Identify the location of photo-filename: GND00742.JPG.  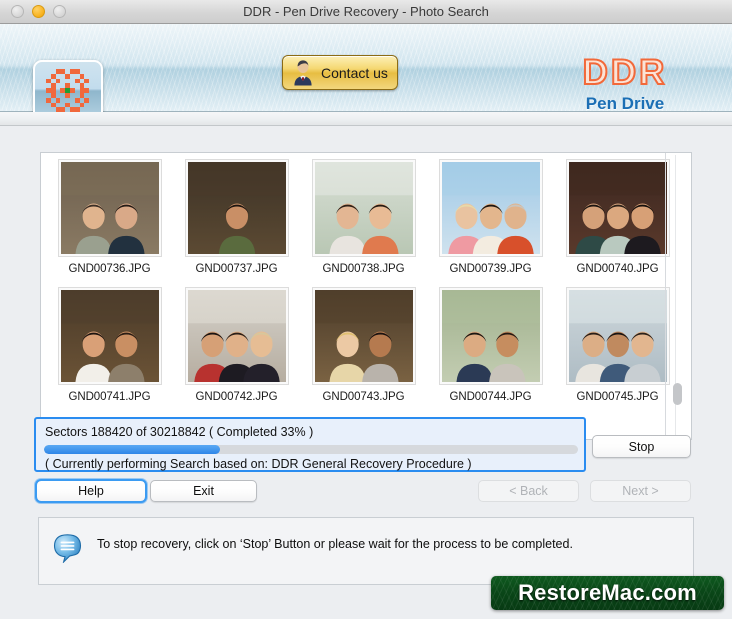
(236, 397).